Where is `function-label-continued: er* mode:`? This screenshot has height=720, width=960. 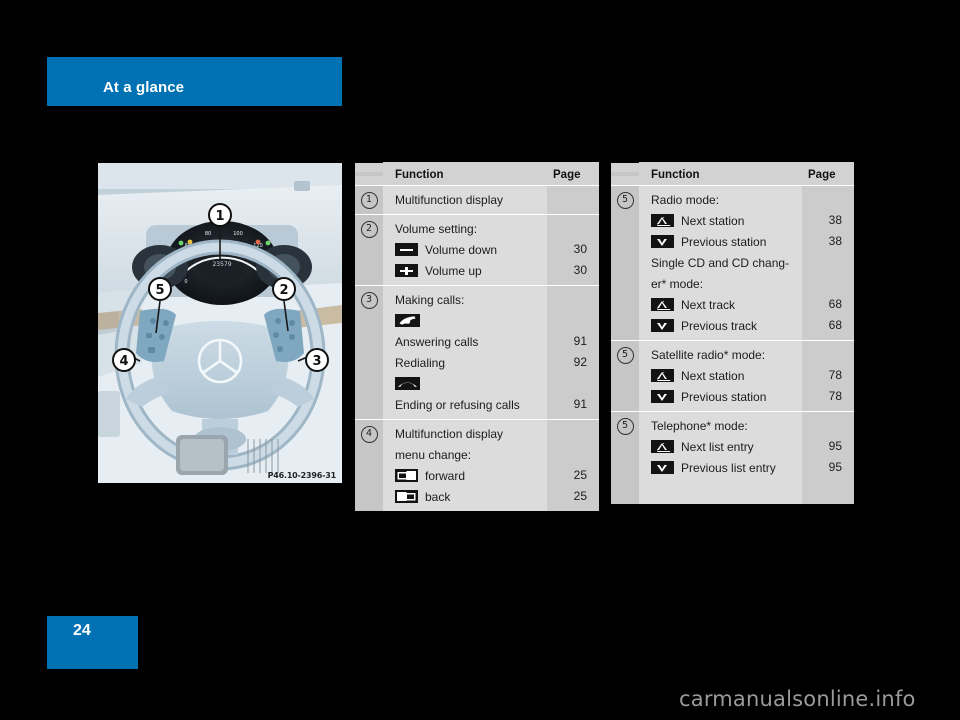
function-label-continued: er* mode: is located at coordinates (677, 283).